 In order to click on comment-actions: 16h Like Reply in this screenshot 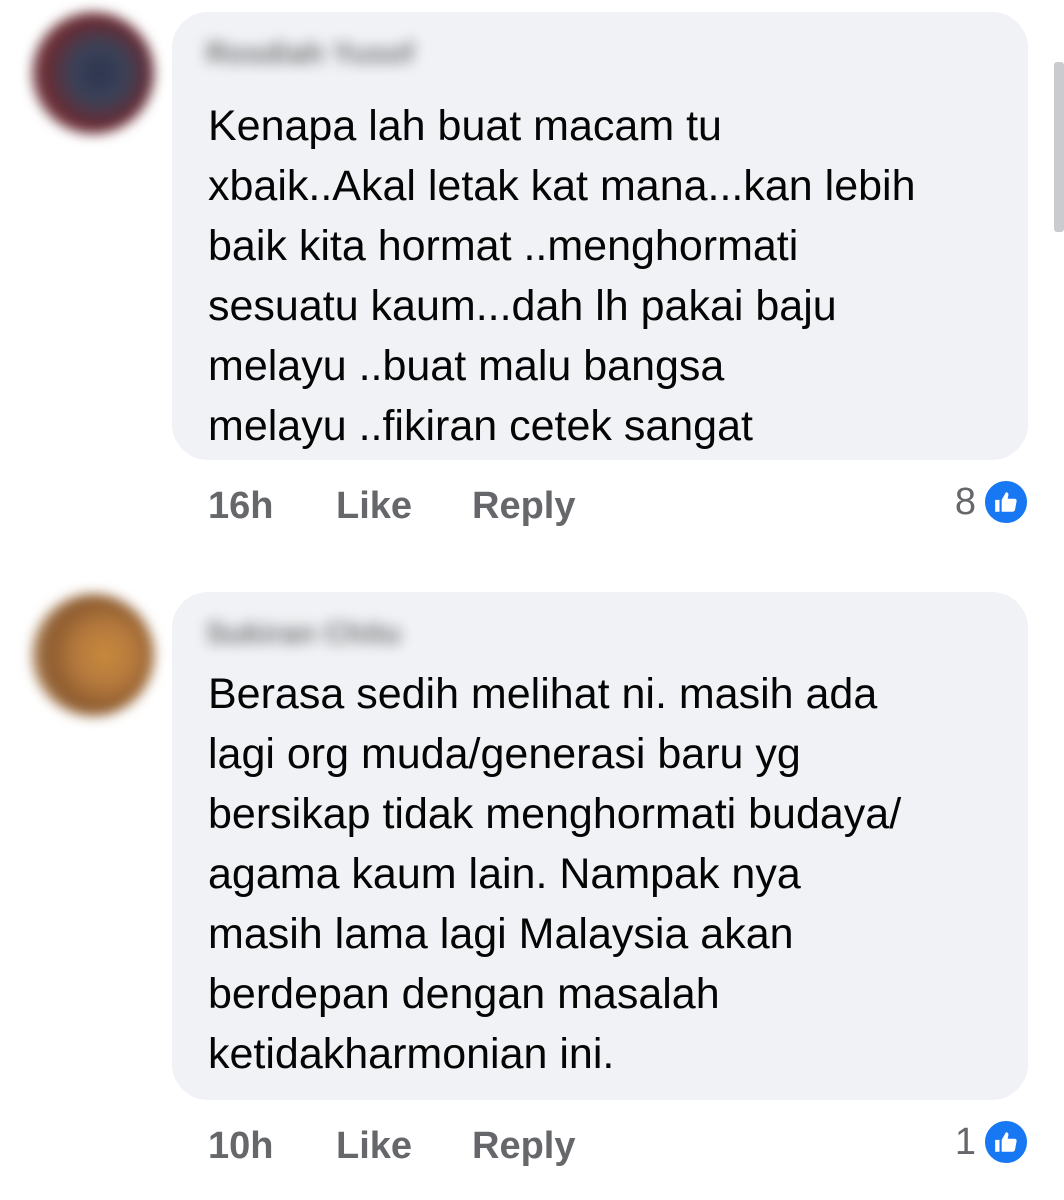, I will do `click(391, 506)`.